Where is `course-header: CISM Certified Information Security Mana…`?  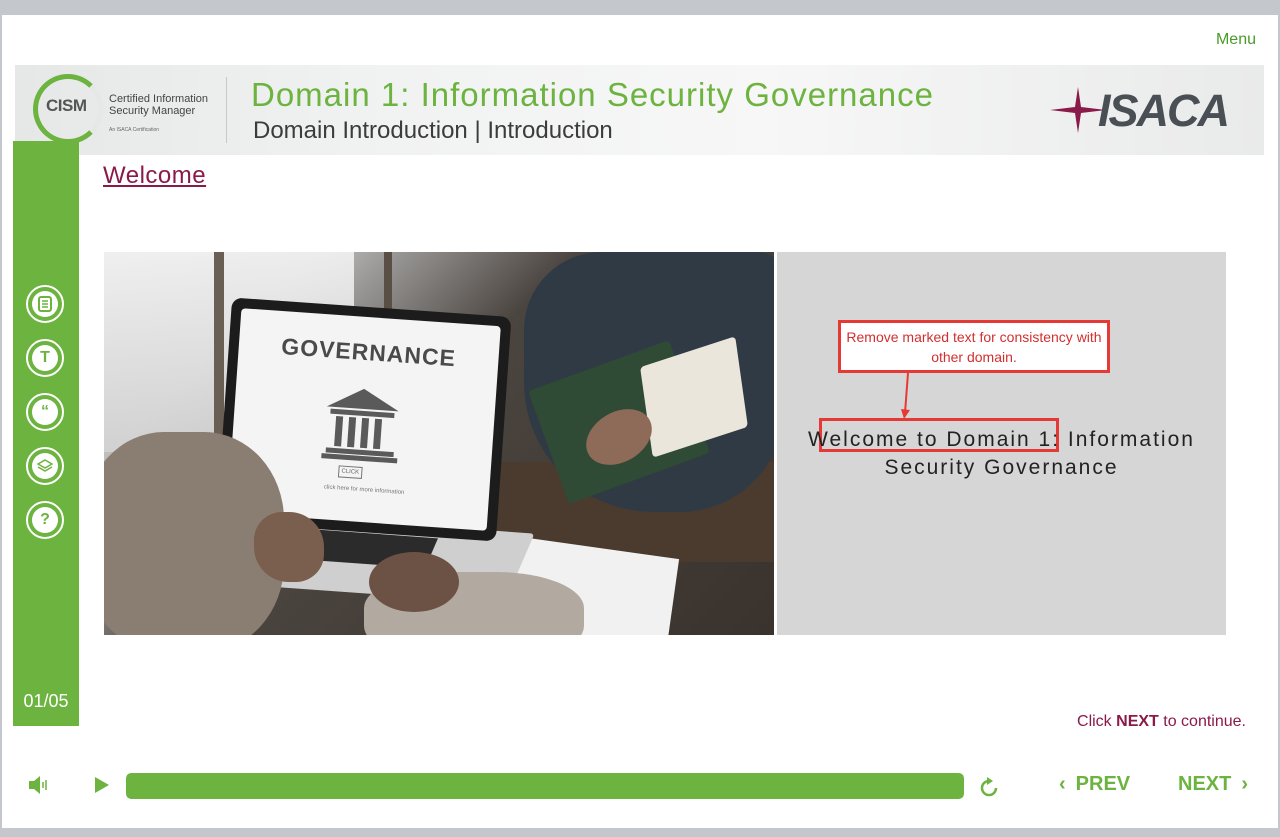
course-header: CISM Certified Information Security Mana… is located at coordinates (639, 110).